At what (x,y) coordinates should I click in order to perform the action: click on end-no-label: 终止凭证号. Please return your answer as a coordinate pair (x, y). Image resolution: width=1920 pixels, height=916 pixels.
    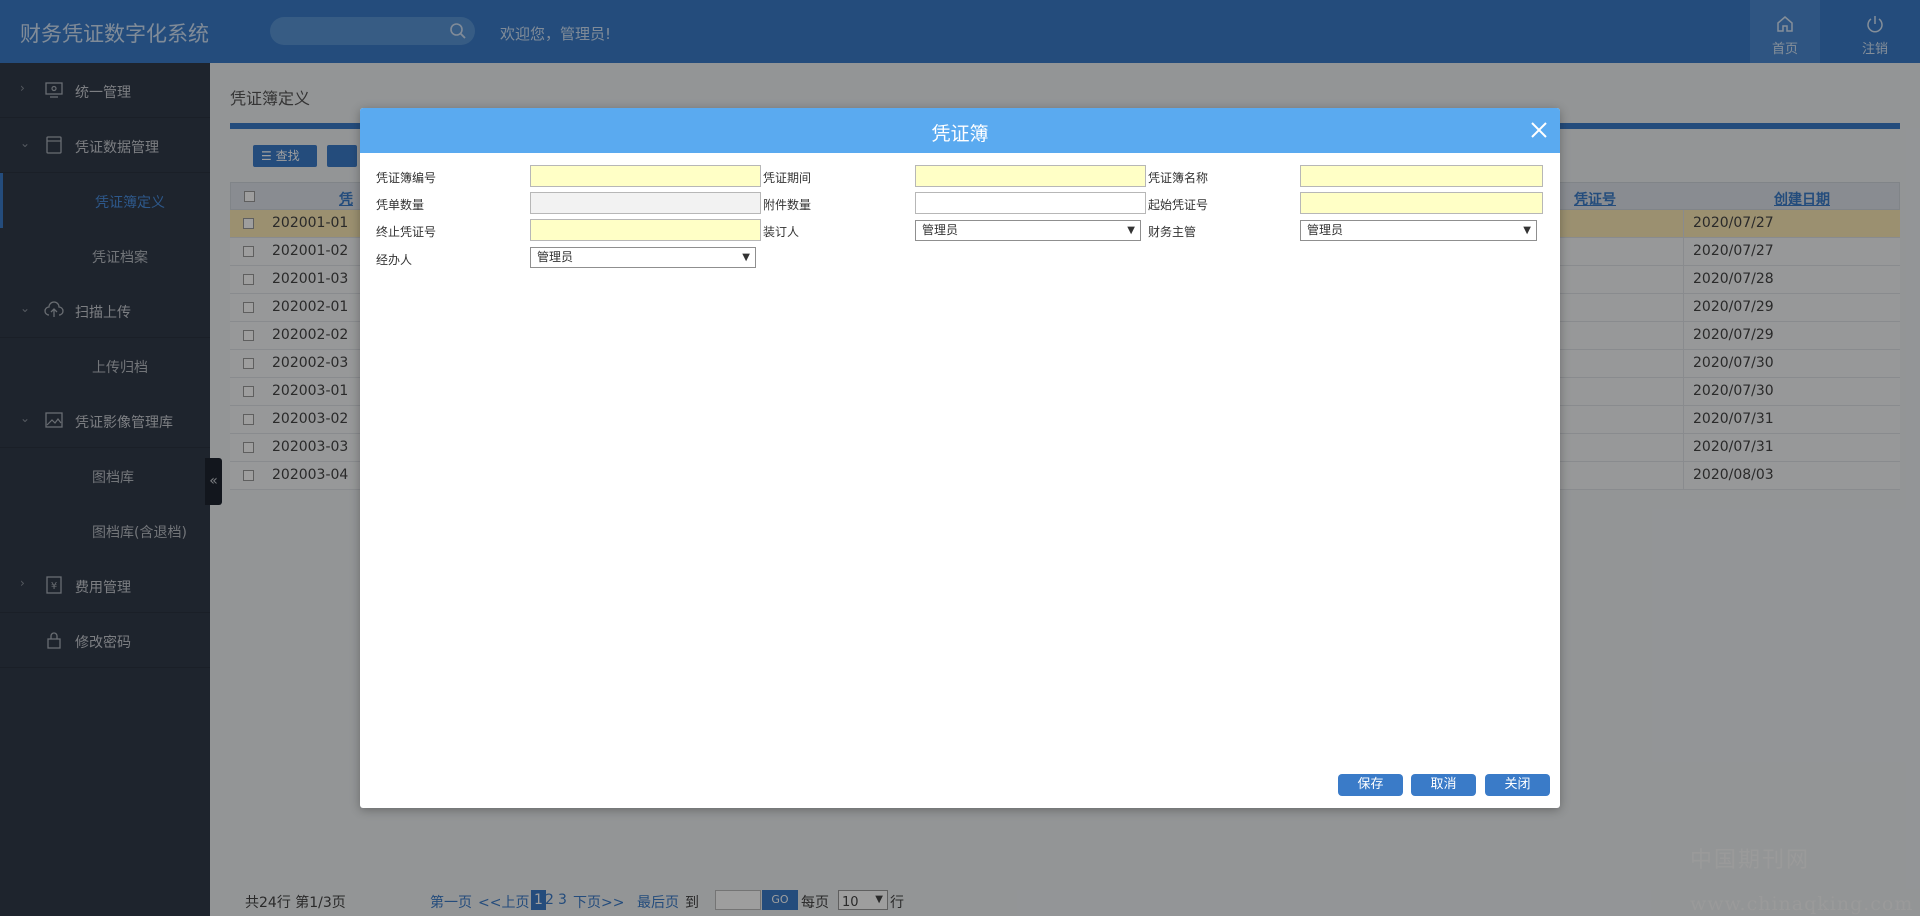
    Looking at the image, I should click on (406, 232).